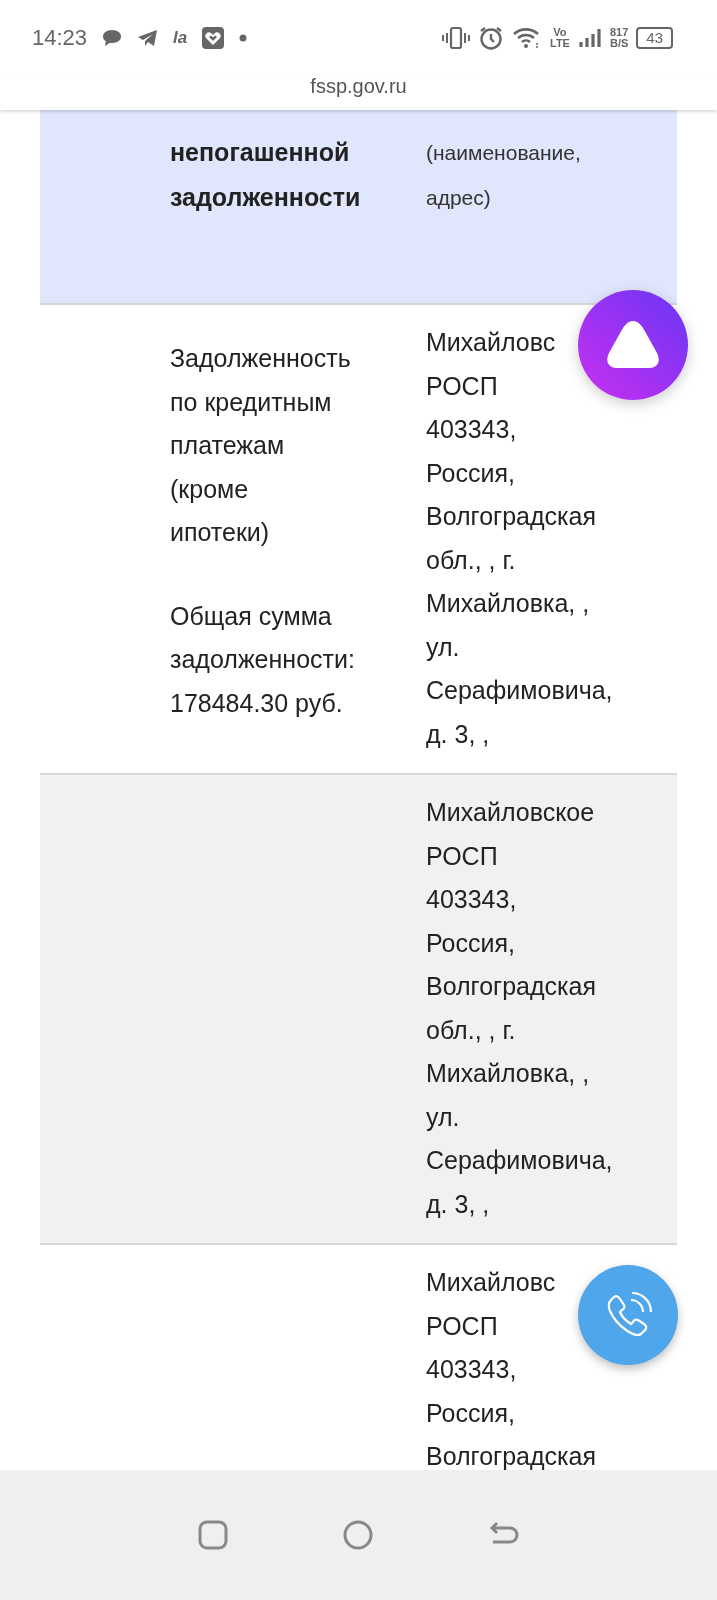 The image size is (717, 1600). What do you see at coordinates (560, 37) in the screenshot?
I see `network-type-label: Vo LTE` at bounding box center [560, 37].